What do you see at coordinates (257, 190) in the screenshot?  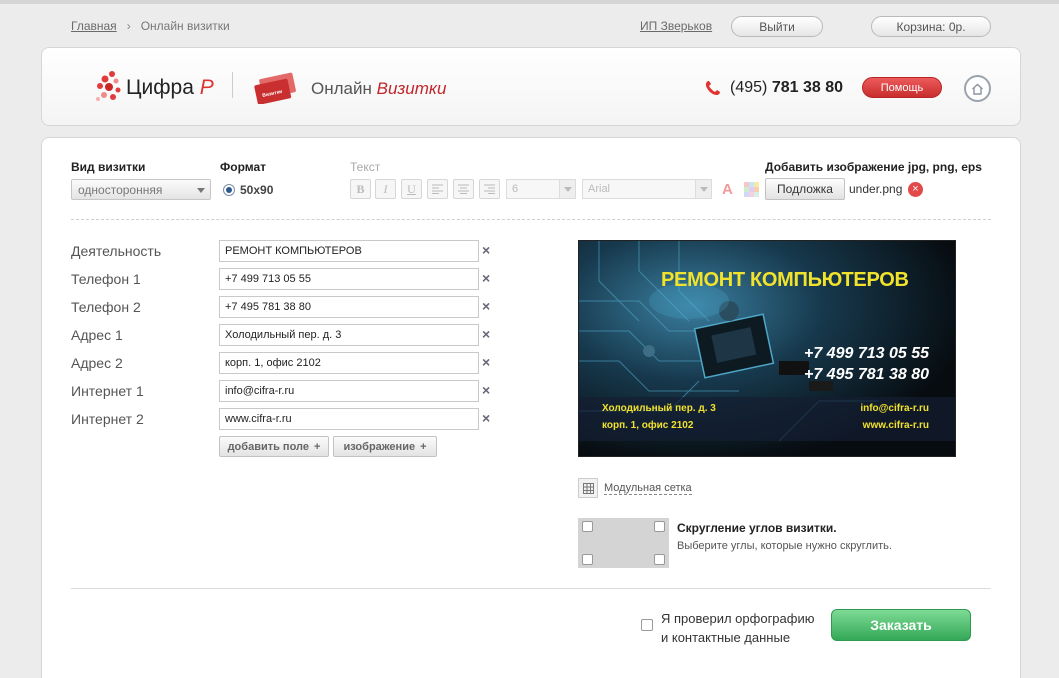 I see `format-value: 50x90` at bounding box center [257, 190].